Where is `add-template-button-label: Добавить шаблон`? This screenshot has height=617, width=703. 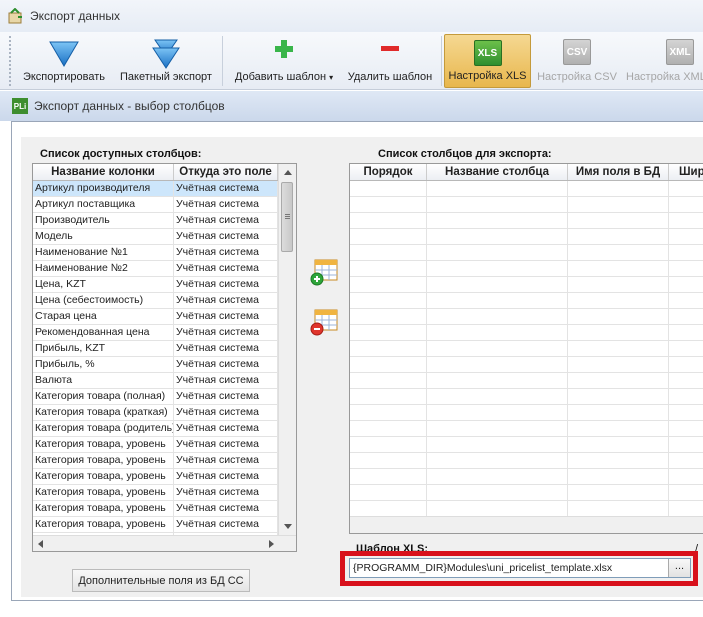
add-template-button-label: Добавить шаблон is located at coordinates (280, 77).